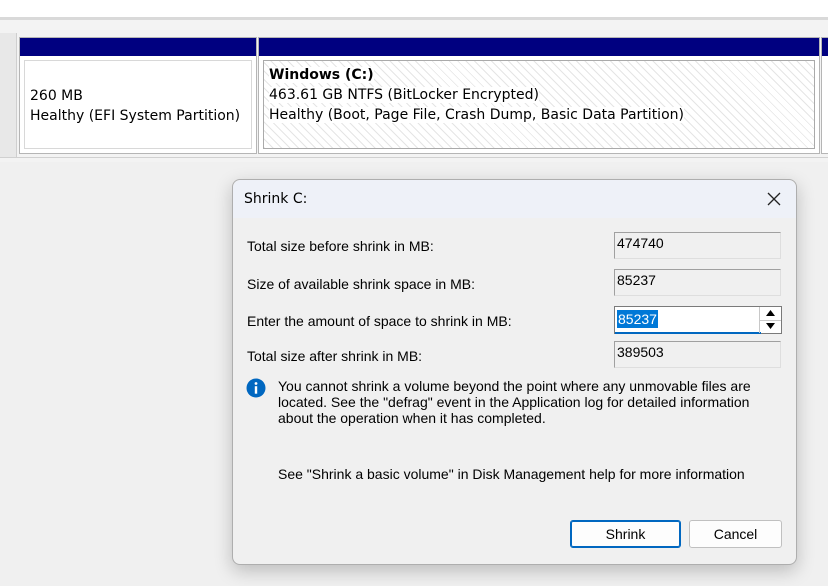 This screenshot has width=828, height=586. Describe the element at coordinates (56, 96) in the screenshot. I see `partition-size: 260 MB` at that location.